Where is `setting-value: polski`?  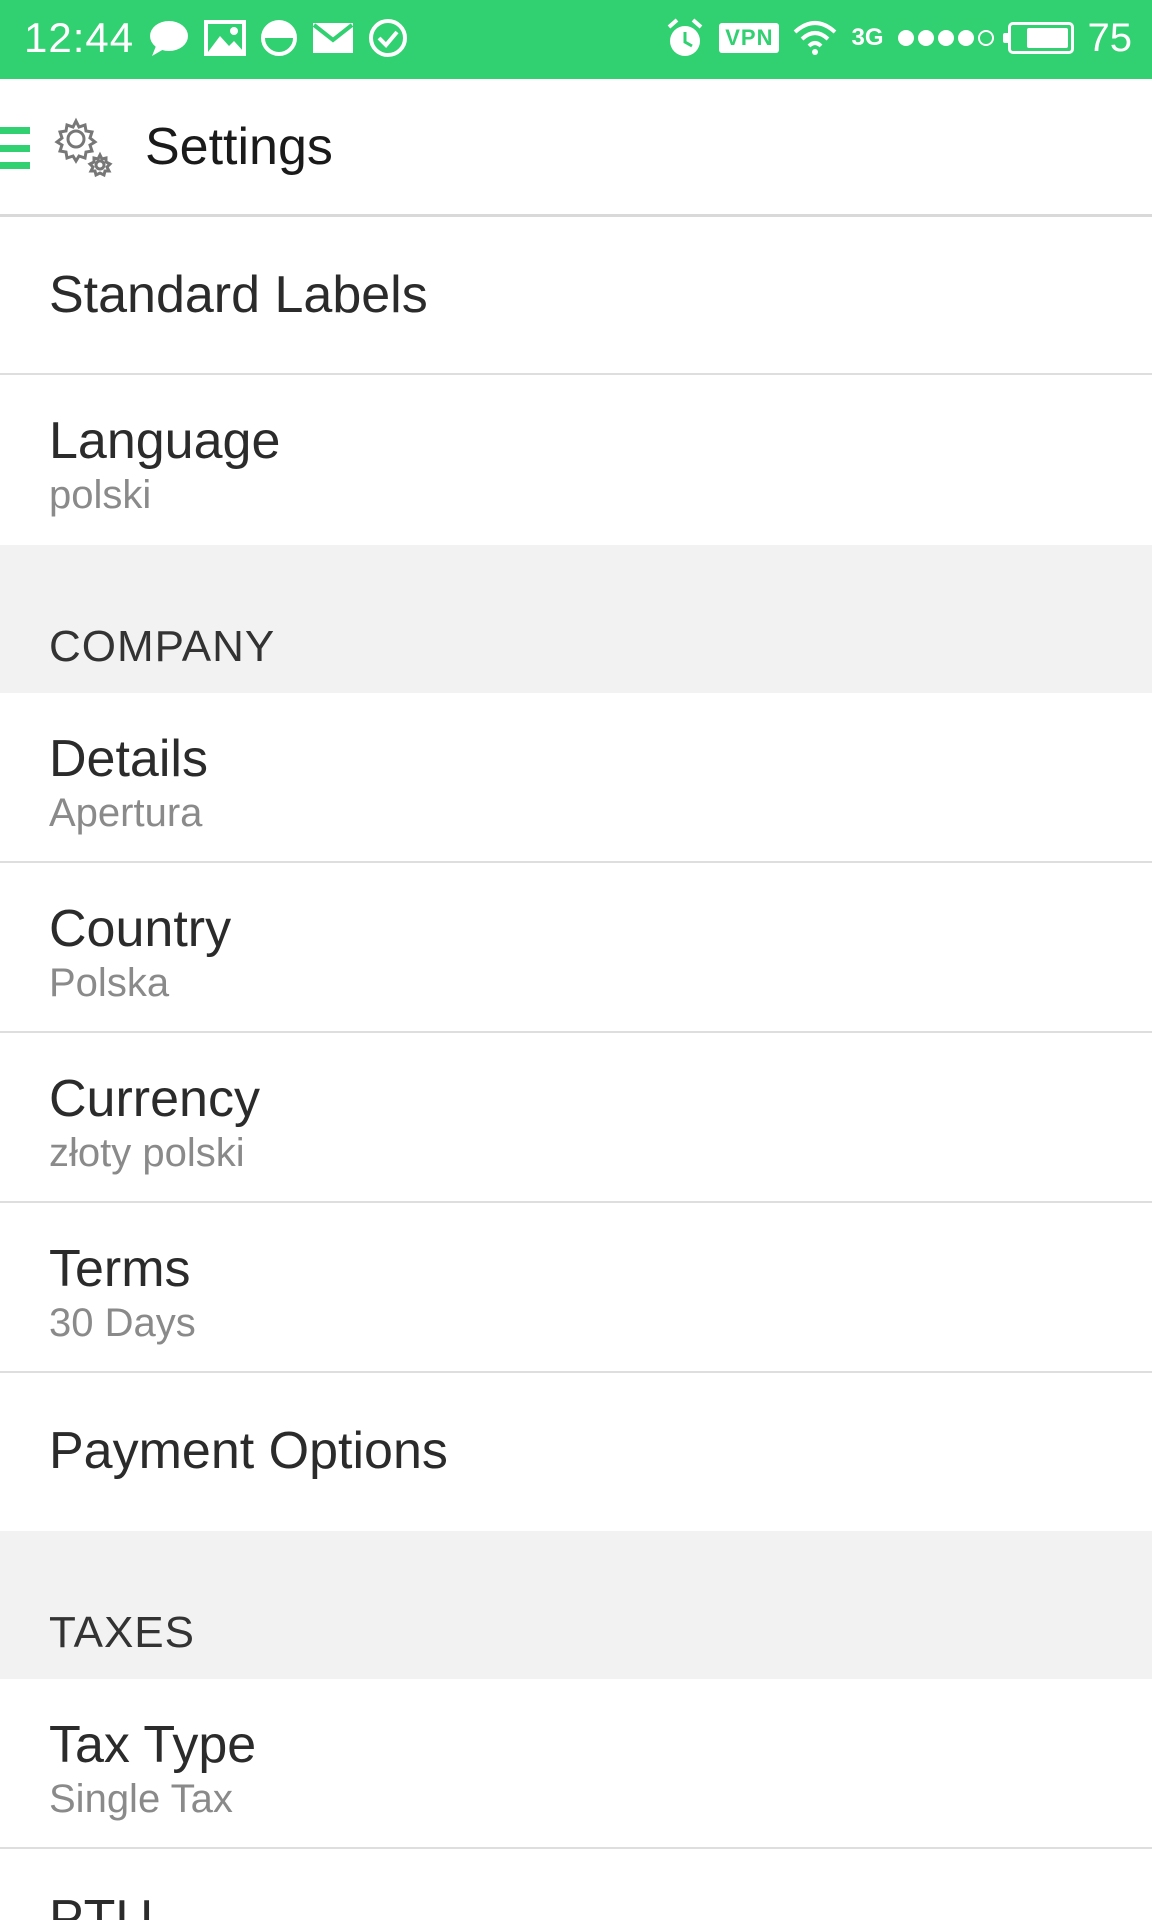
setting-value: polski is located at coordinates (100, 495).